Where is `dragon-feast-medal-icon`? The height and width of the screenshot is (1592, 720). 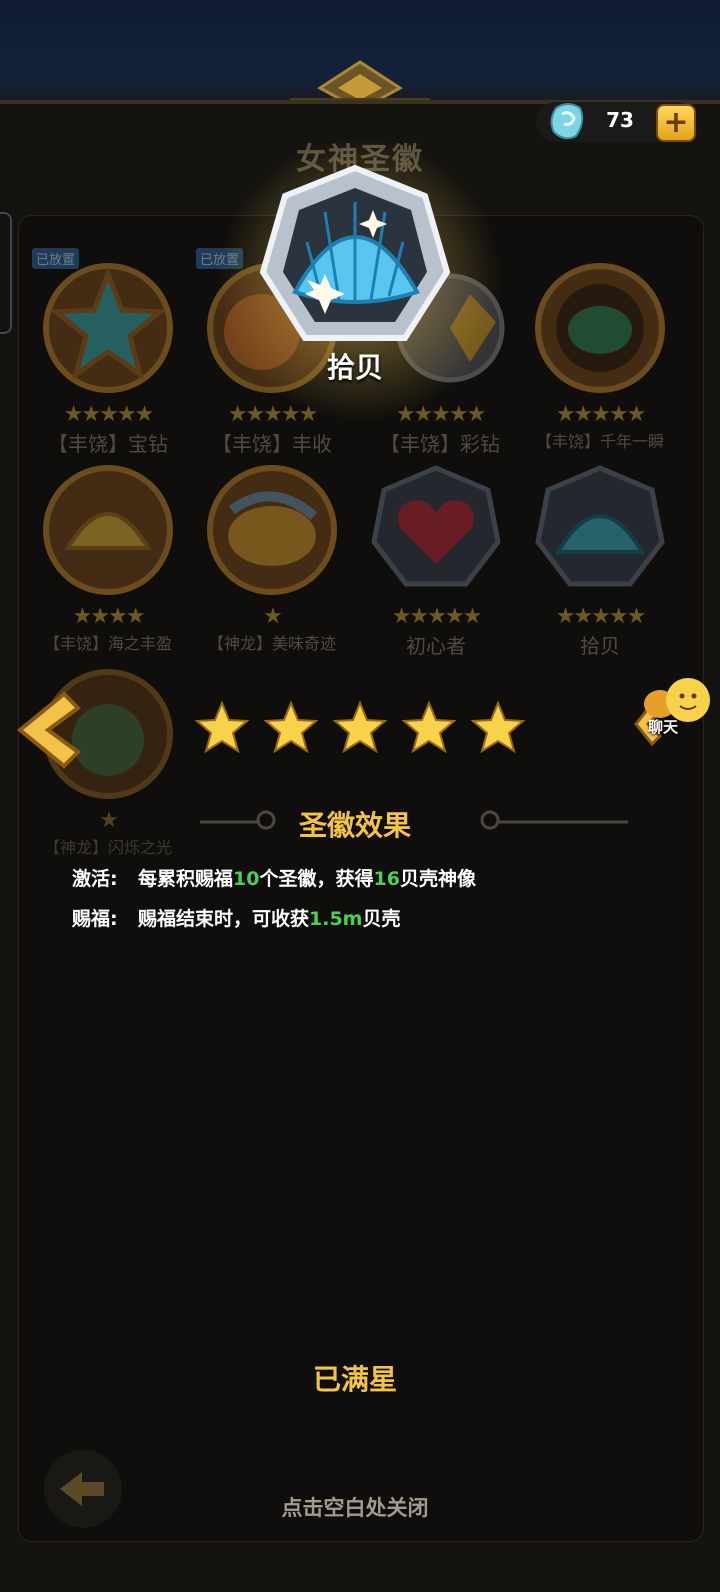 dragon-feast-medal-icon is located at coordinates (272, 530).